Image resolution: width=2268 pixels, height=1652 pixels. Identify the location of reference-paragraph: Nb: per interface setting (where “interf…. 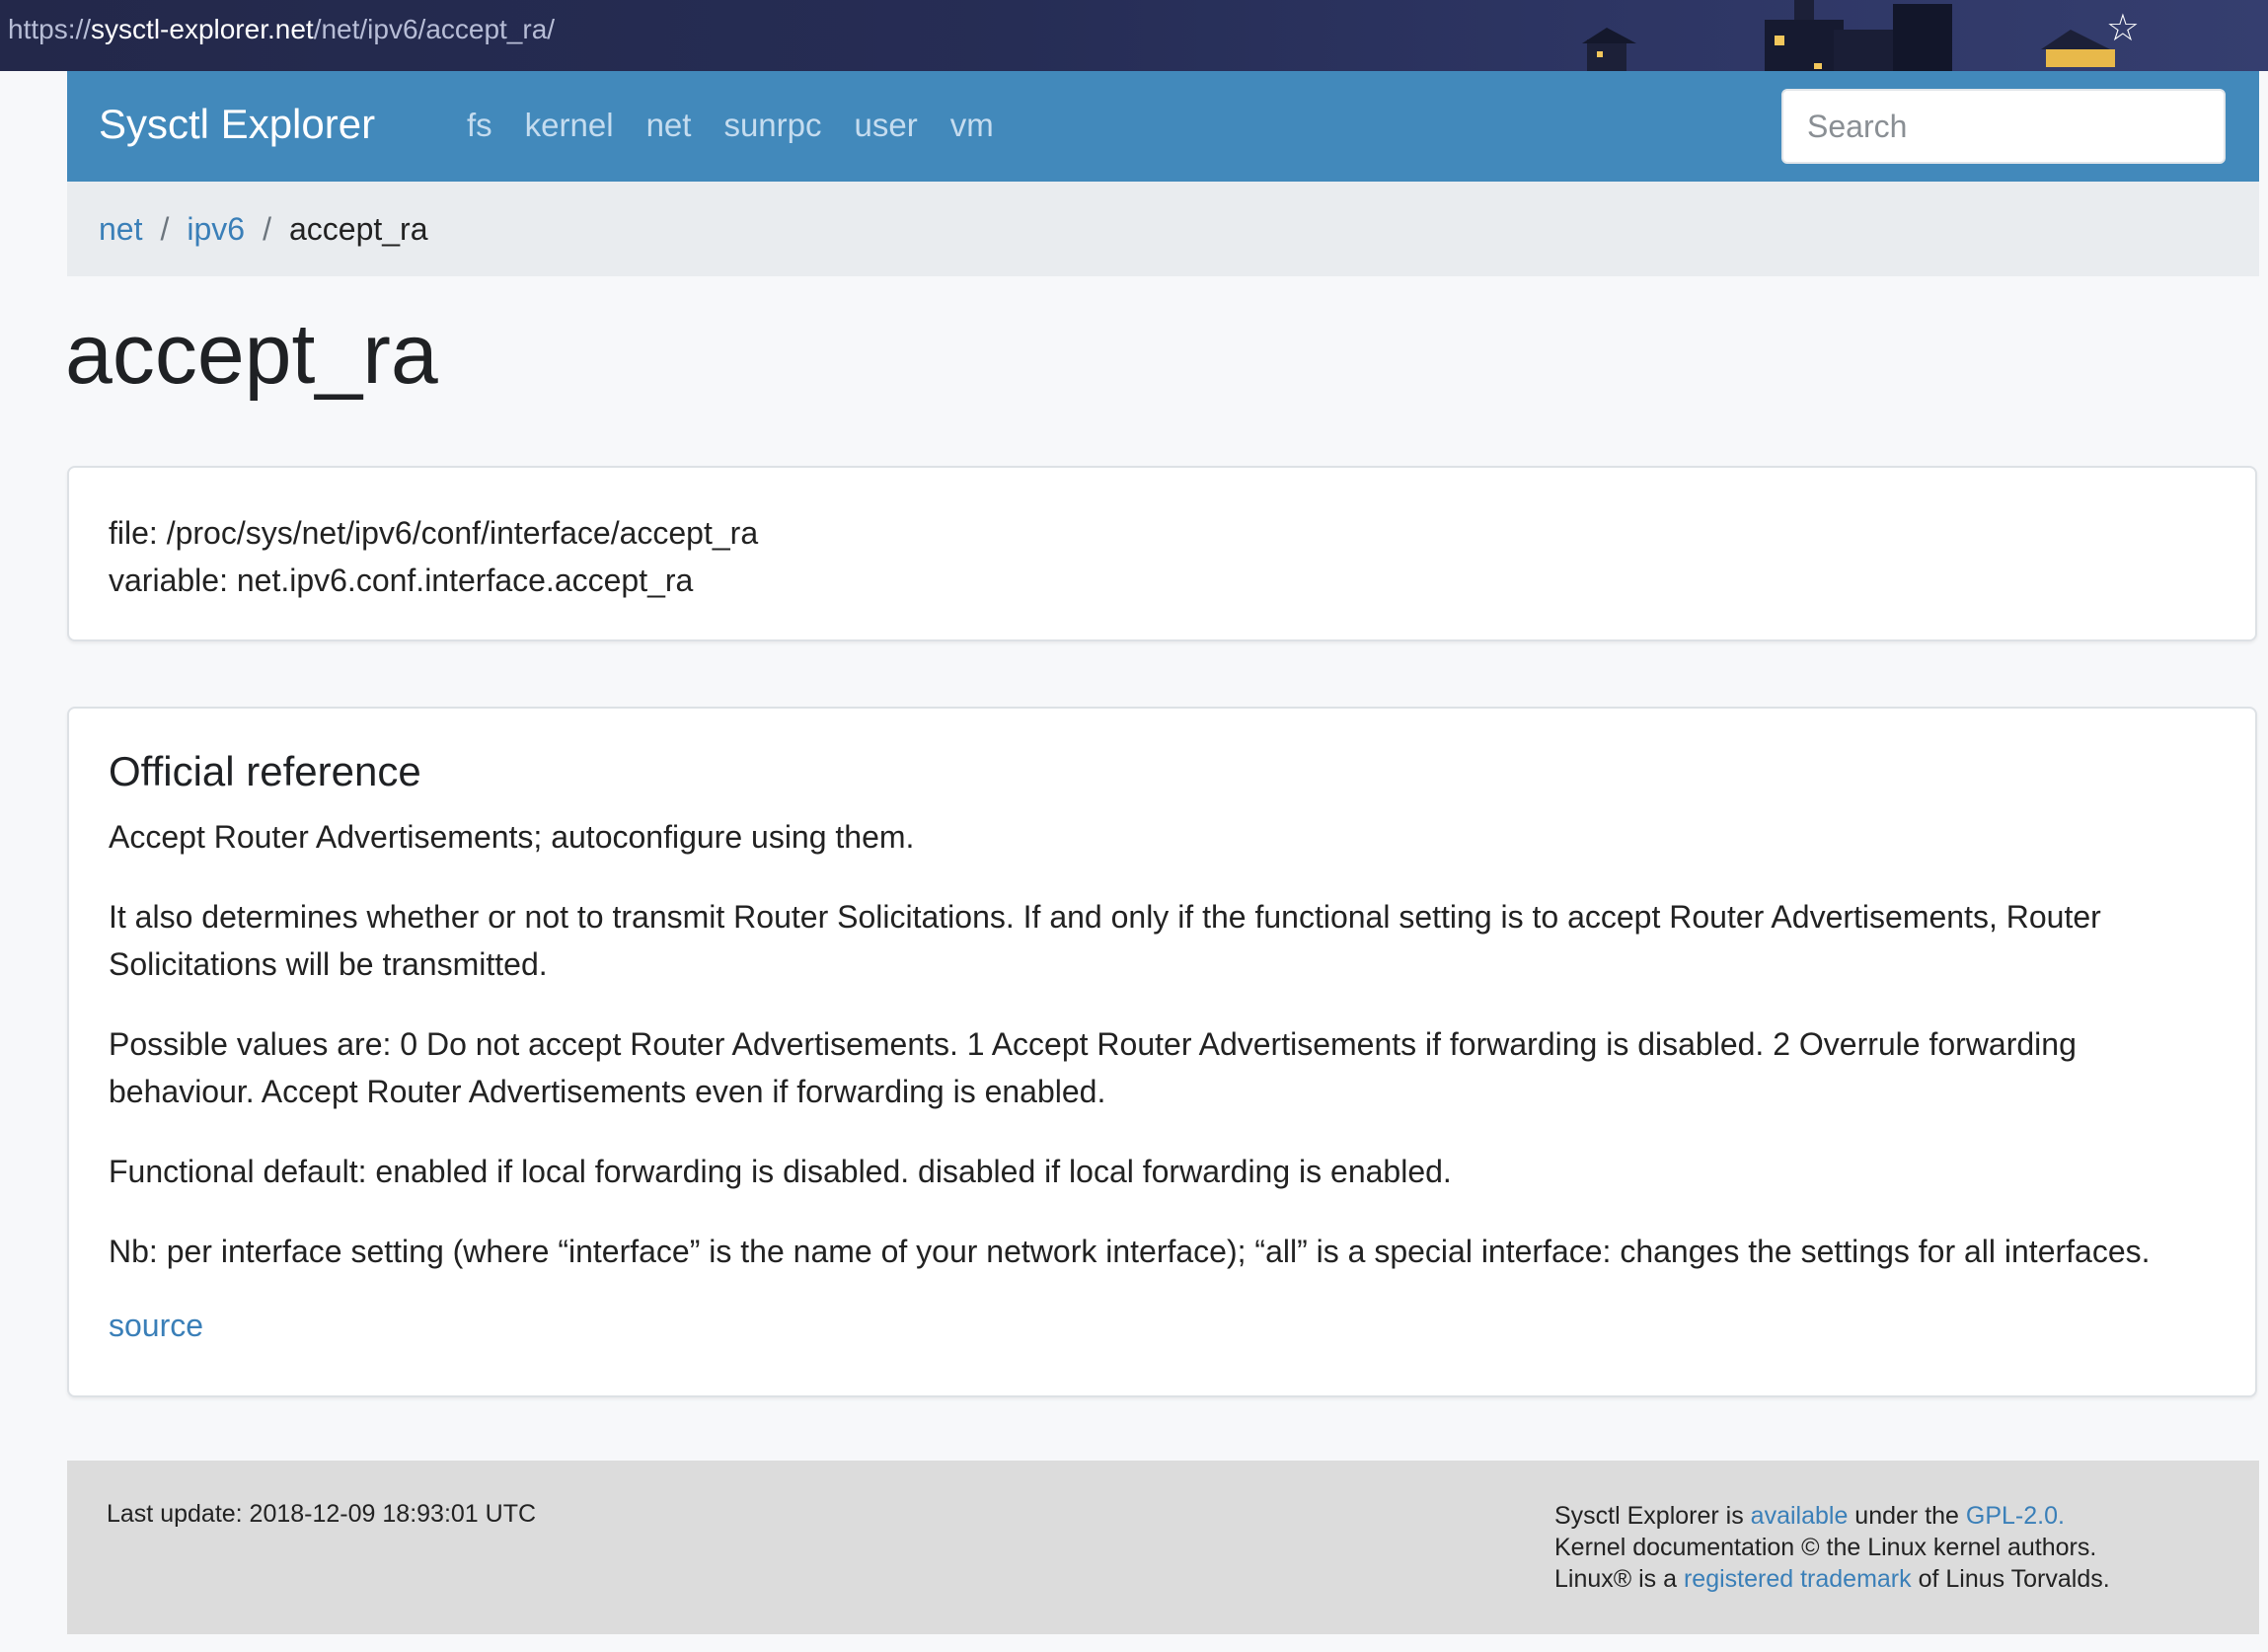
(1130, 1251).